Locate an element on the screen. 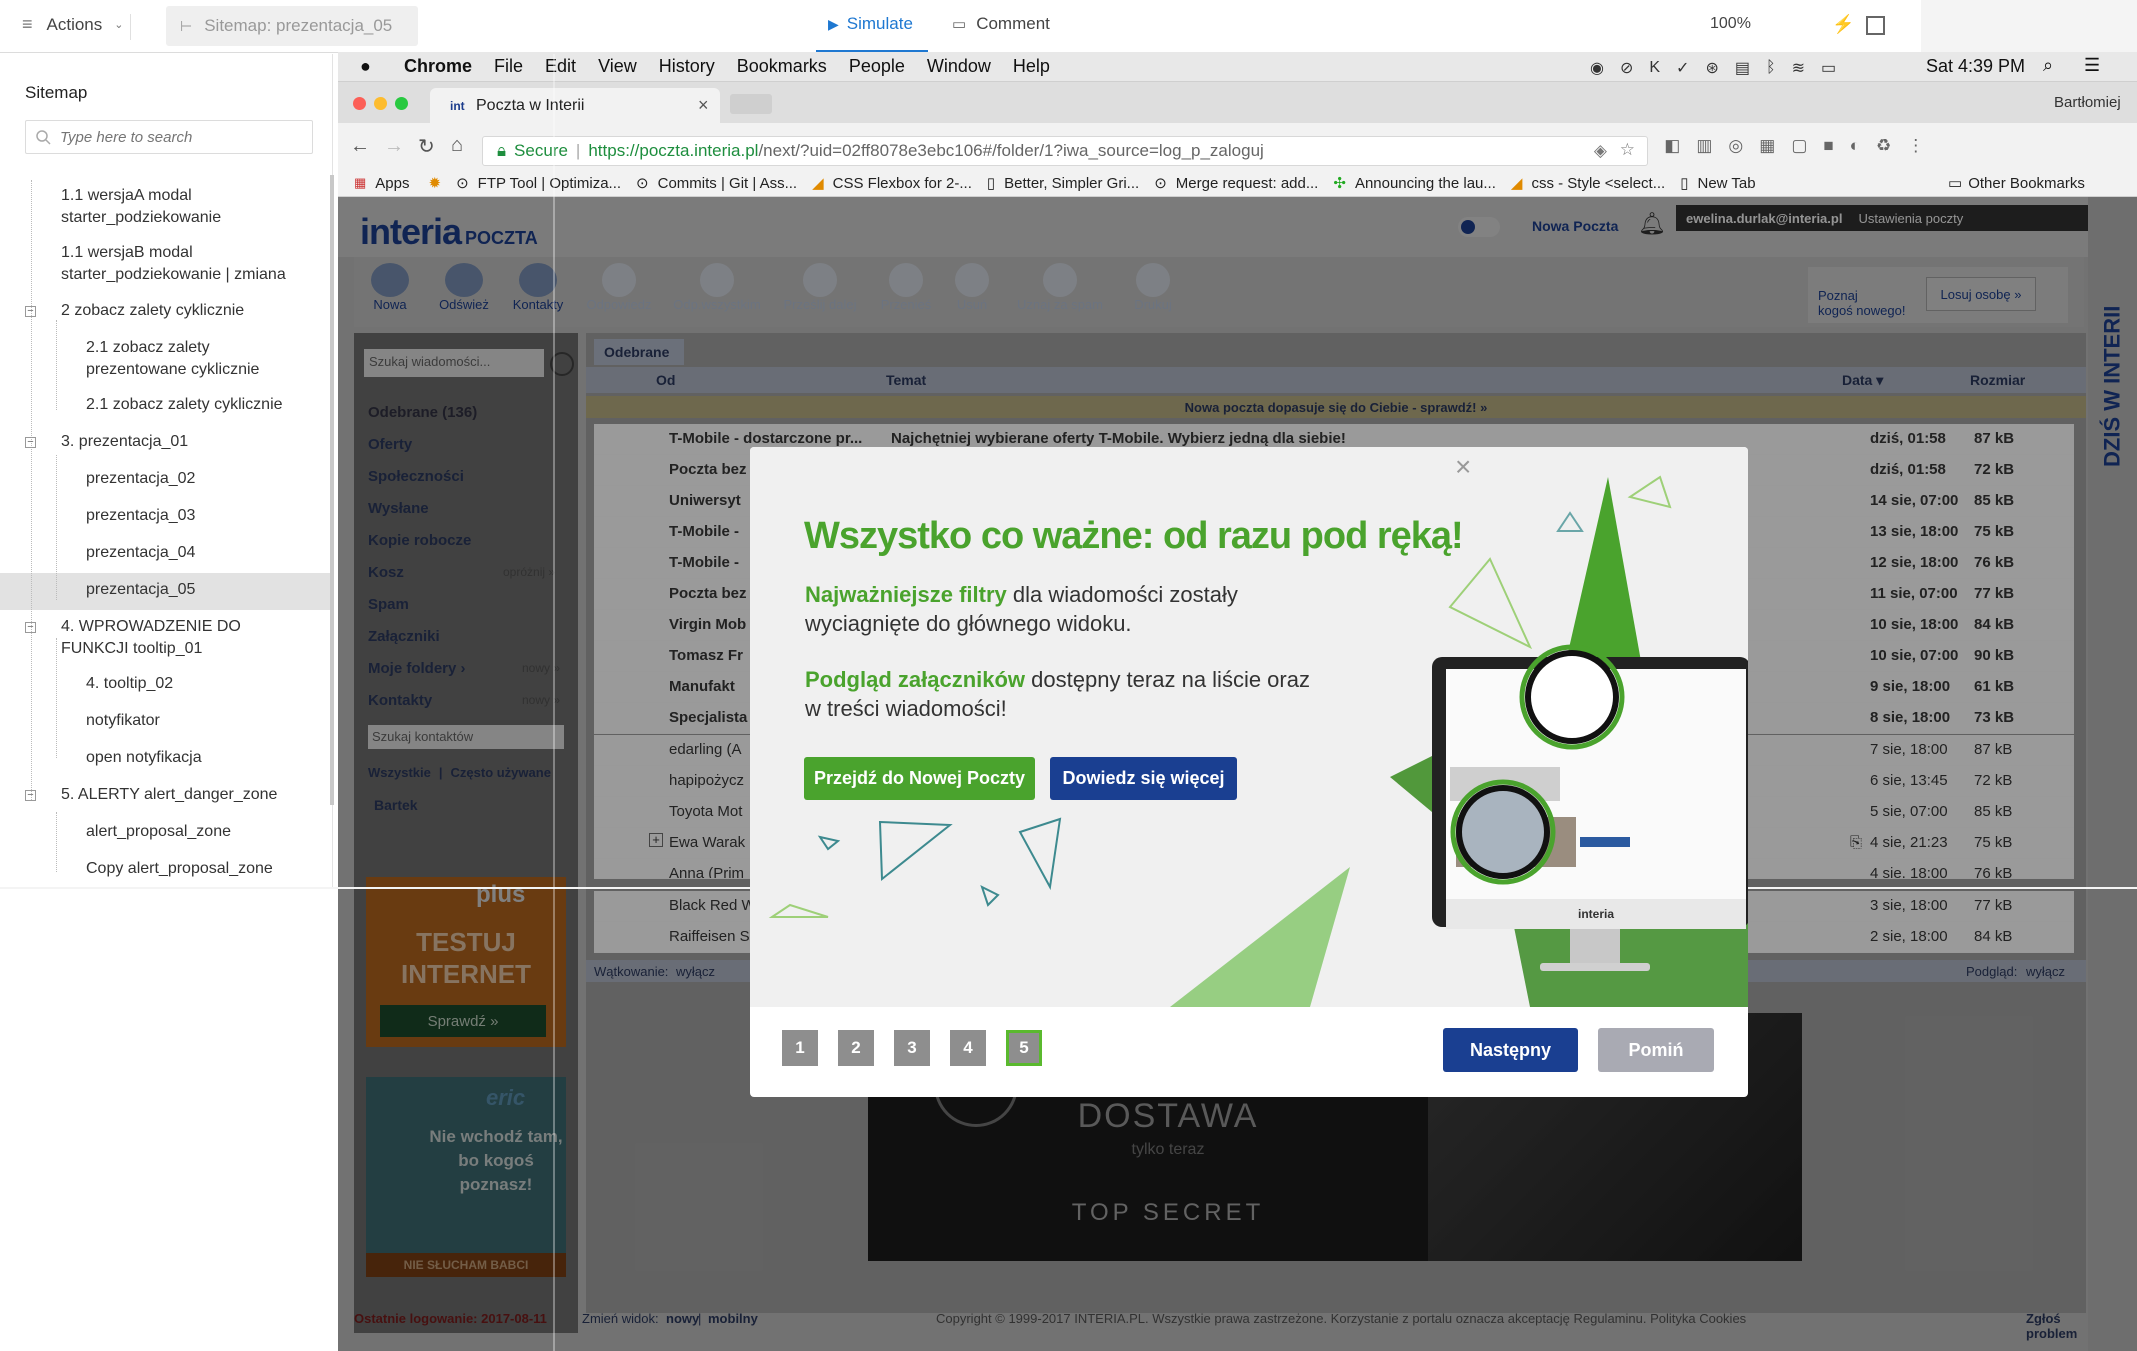 The image size is (2137, 1351). contacts-tab-all: Wszystkie is located at coordinates (399, 772).